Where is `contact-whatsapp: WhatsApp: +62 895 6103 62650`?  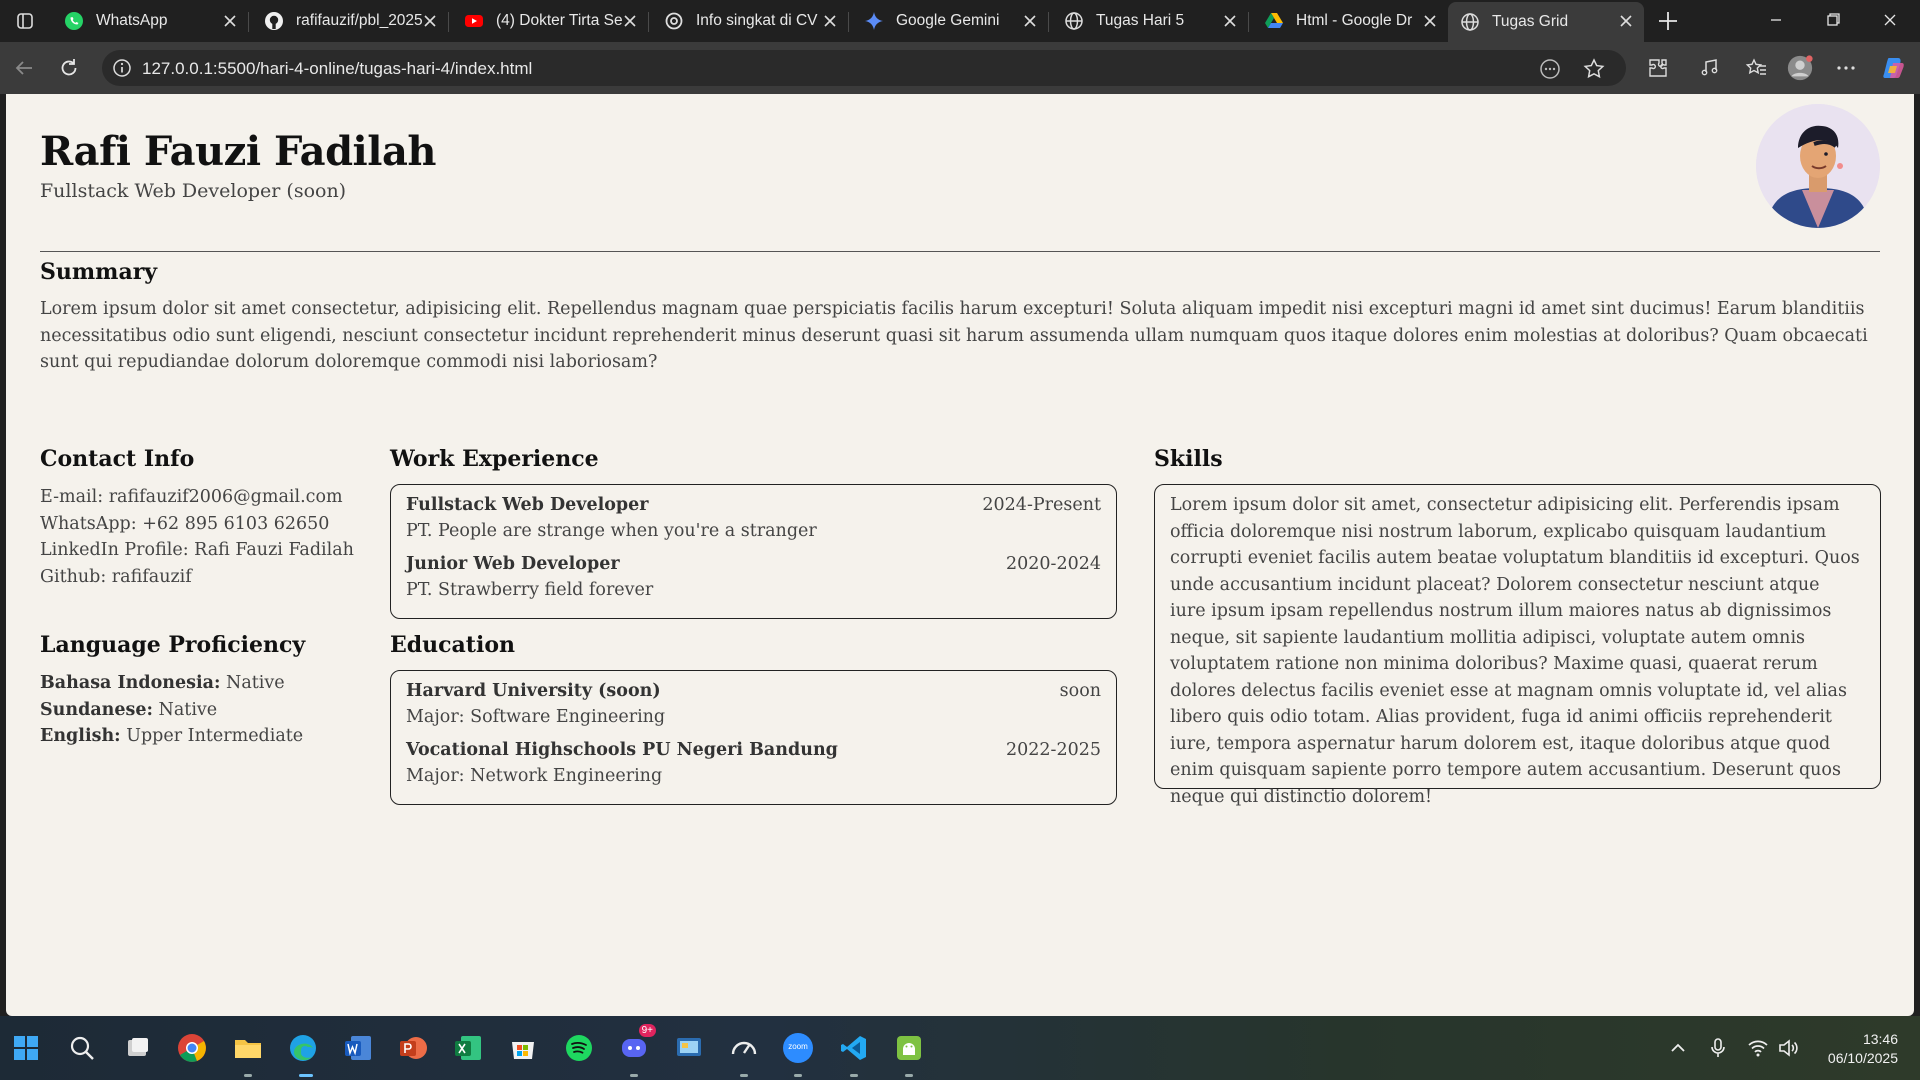
contact-whatsapp: WhatsApp: +62 895 6103 62650 is located at coordinates (185, 523).